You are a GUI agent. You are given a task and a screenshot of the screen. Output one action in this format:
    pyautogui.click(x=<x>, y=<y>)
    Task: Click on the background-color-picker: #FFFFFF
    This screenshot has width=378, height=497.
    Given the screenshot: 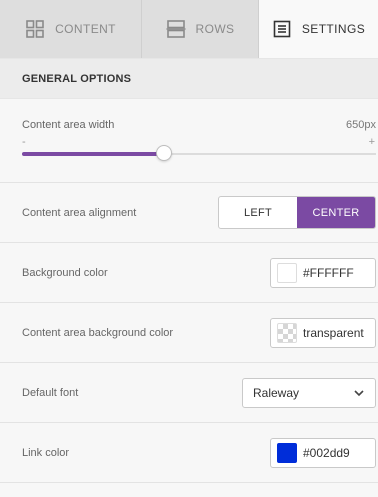 What is the action you would take?
    pyautogui.click(x=323, y=273)
    